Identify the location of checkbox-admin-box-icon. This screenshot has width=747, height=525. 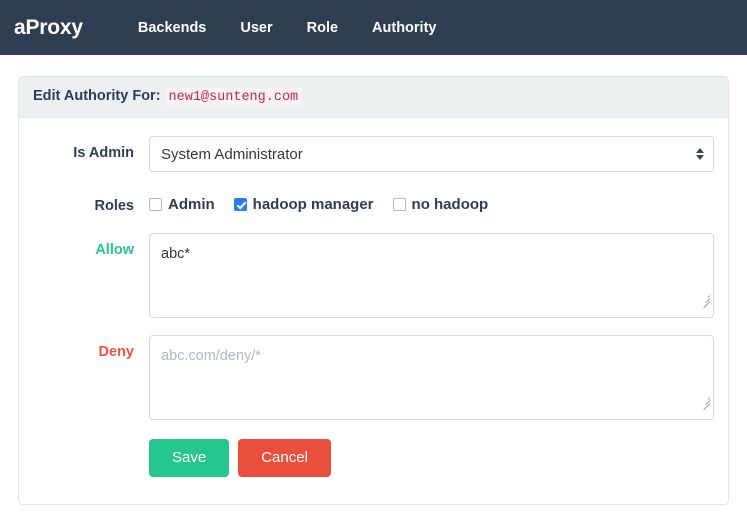
(155, 204).